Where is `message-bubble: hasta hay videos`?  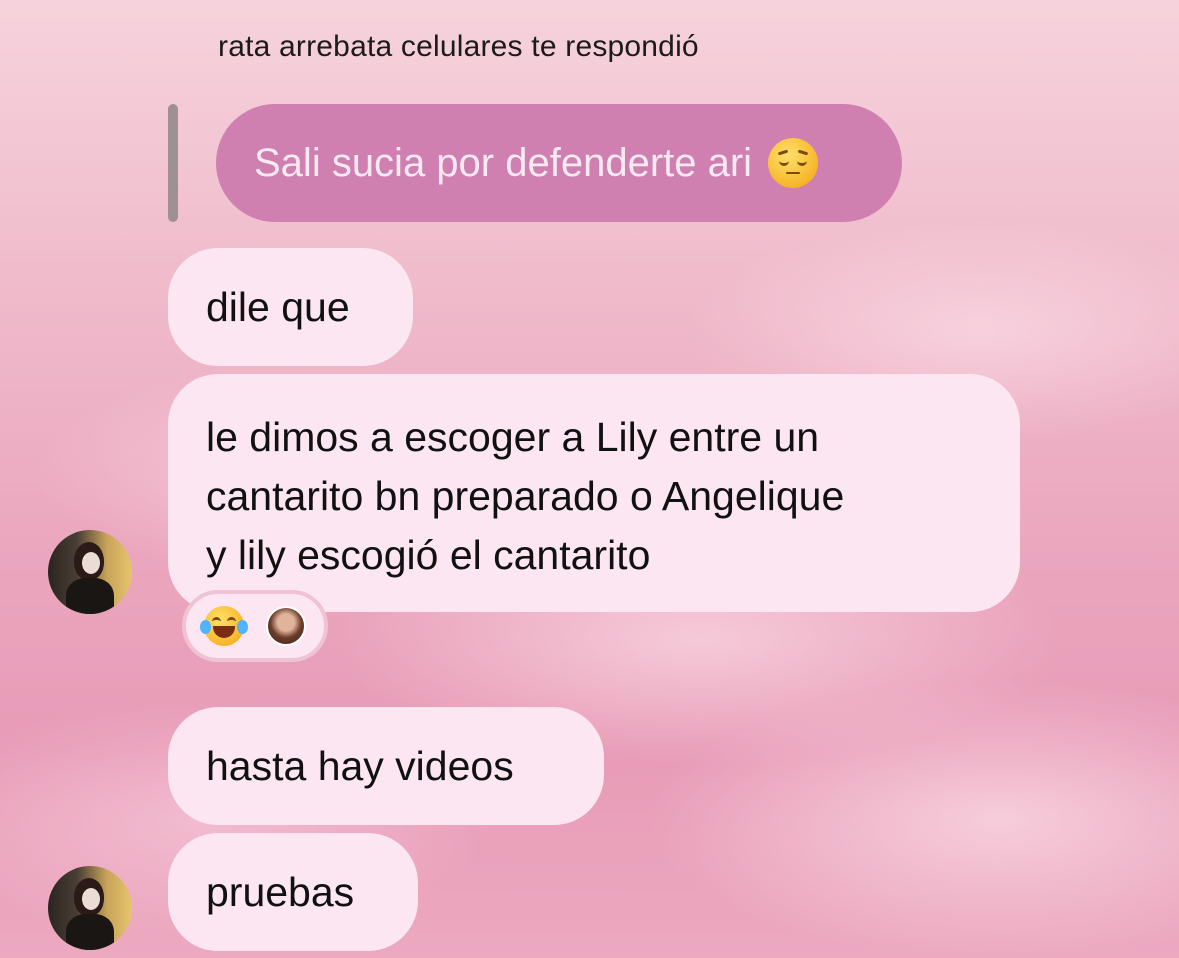 message-bubble: hasta hay videos is located at coordinates (386, 766).